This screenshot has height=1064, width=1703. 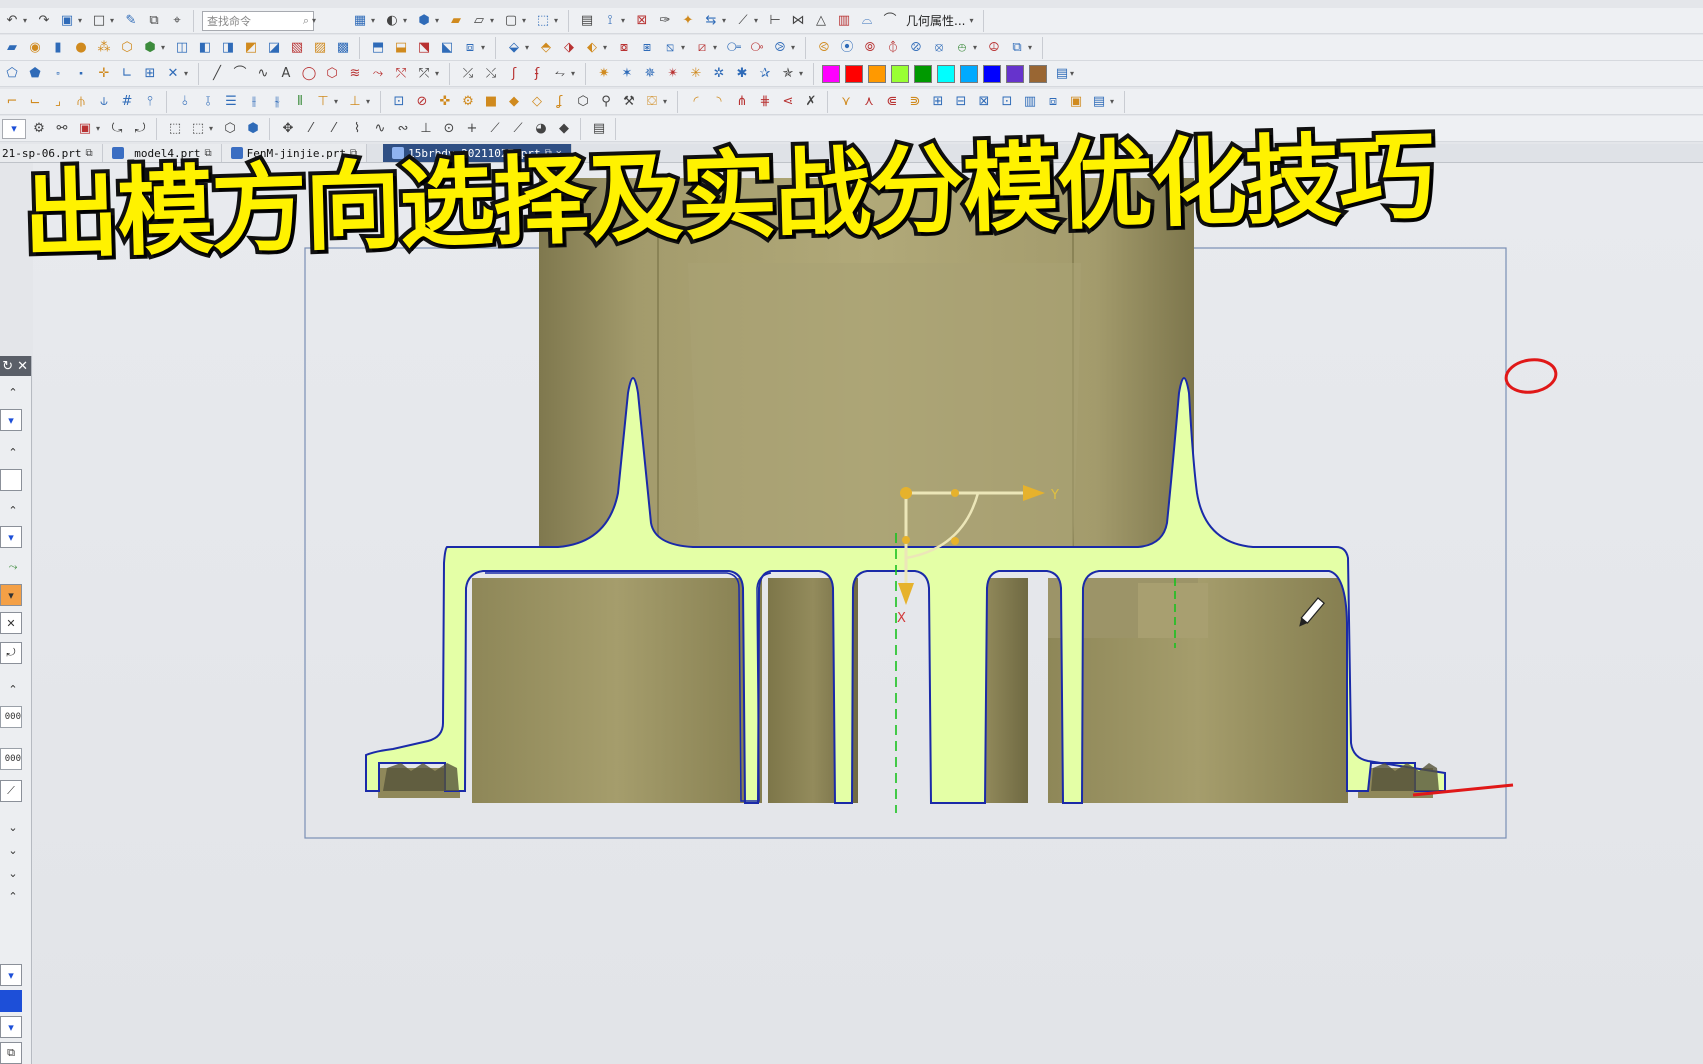 What do you see at coordinates (11, 1001) in the screenshot?
I see `color-picker` at bounding box center [11, 1001].